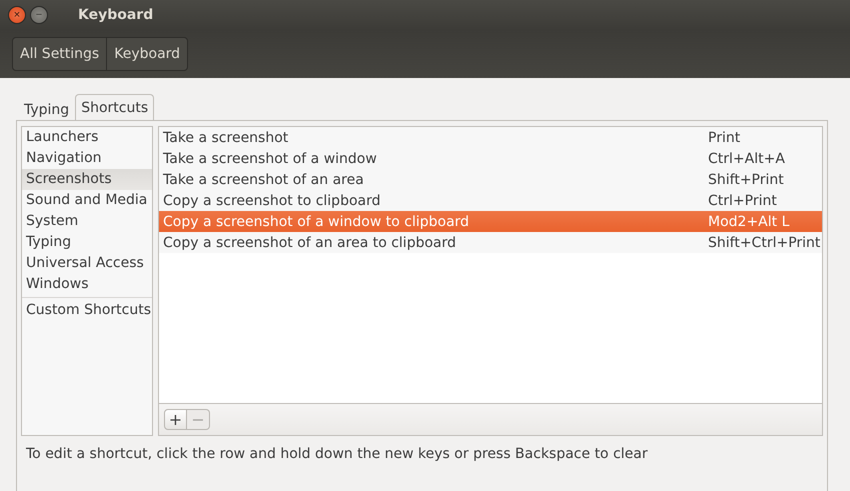  I want to click on keys-cell-text: Ctrl+Alt+A, so click(746, 158).